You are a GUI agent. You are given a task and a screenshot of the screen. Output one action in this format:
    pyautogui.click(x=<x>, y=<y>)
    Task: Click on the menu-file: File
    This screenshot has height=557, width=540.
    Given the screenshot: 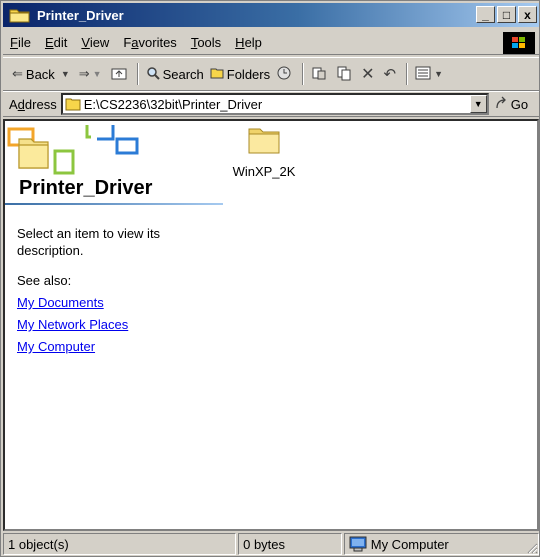 What is the action you would take?
    pyautogui.click(x=20, y=42)
    